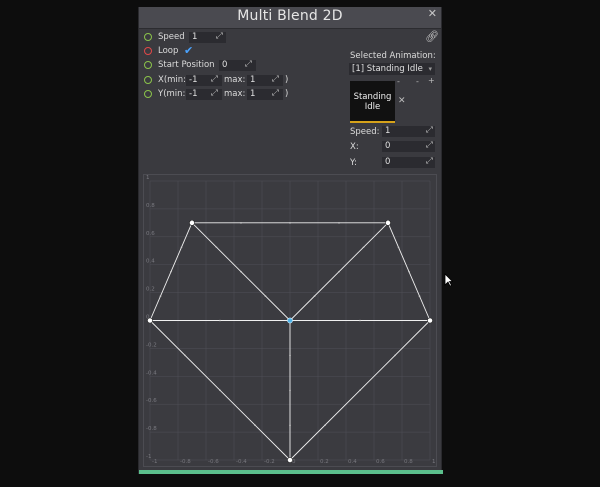 This screenshot has width=600, height=487. What do you see at coordinates (148, 80) in the screenshot?
I see `x-connector-icon` at bounding box center [148, 80].